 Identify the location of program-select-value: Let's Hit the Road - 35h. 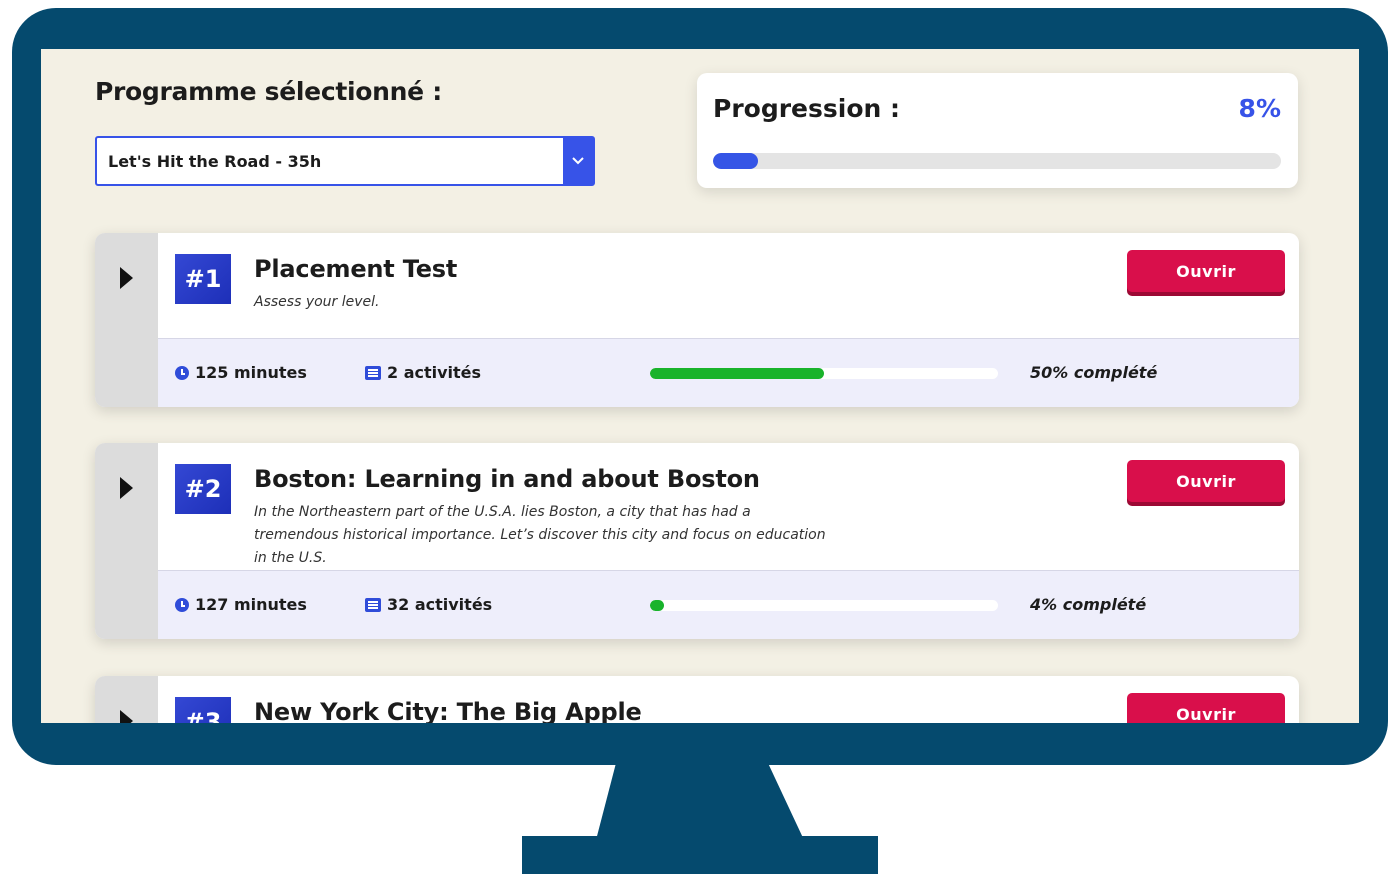
(215, 161).